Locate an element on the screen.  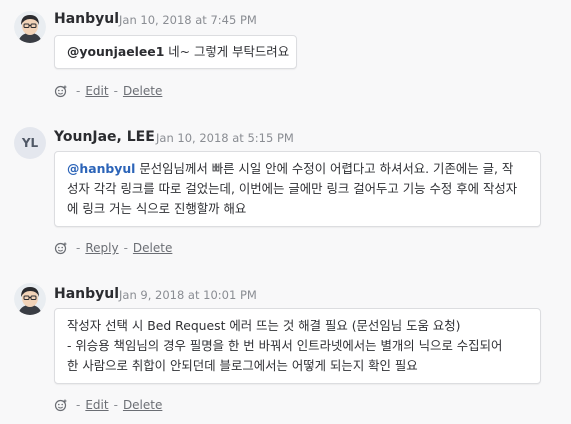
comment-text: 문선임님께서 빠른 시일 안에 수정이 어렵다고 하셔서요. 기존에는 글, 작 is located at coordinates (324, 168).